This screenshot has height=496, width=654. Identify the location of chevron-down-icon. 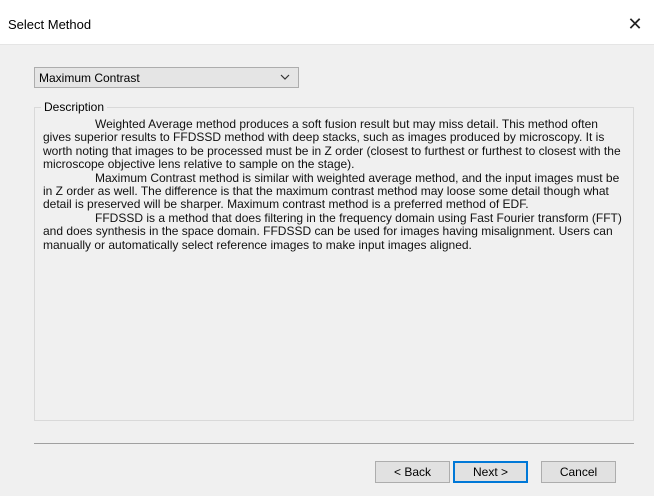
(285, 77).